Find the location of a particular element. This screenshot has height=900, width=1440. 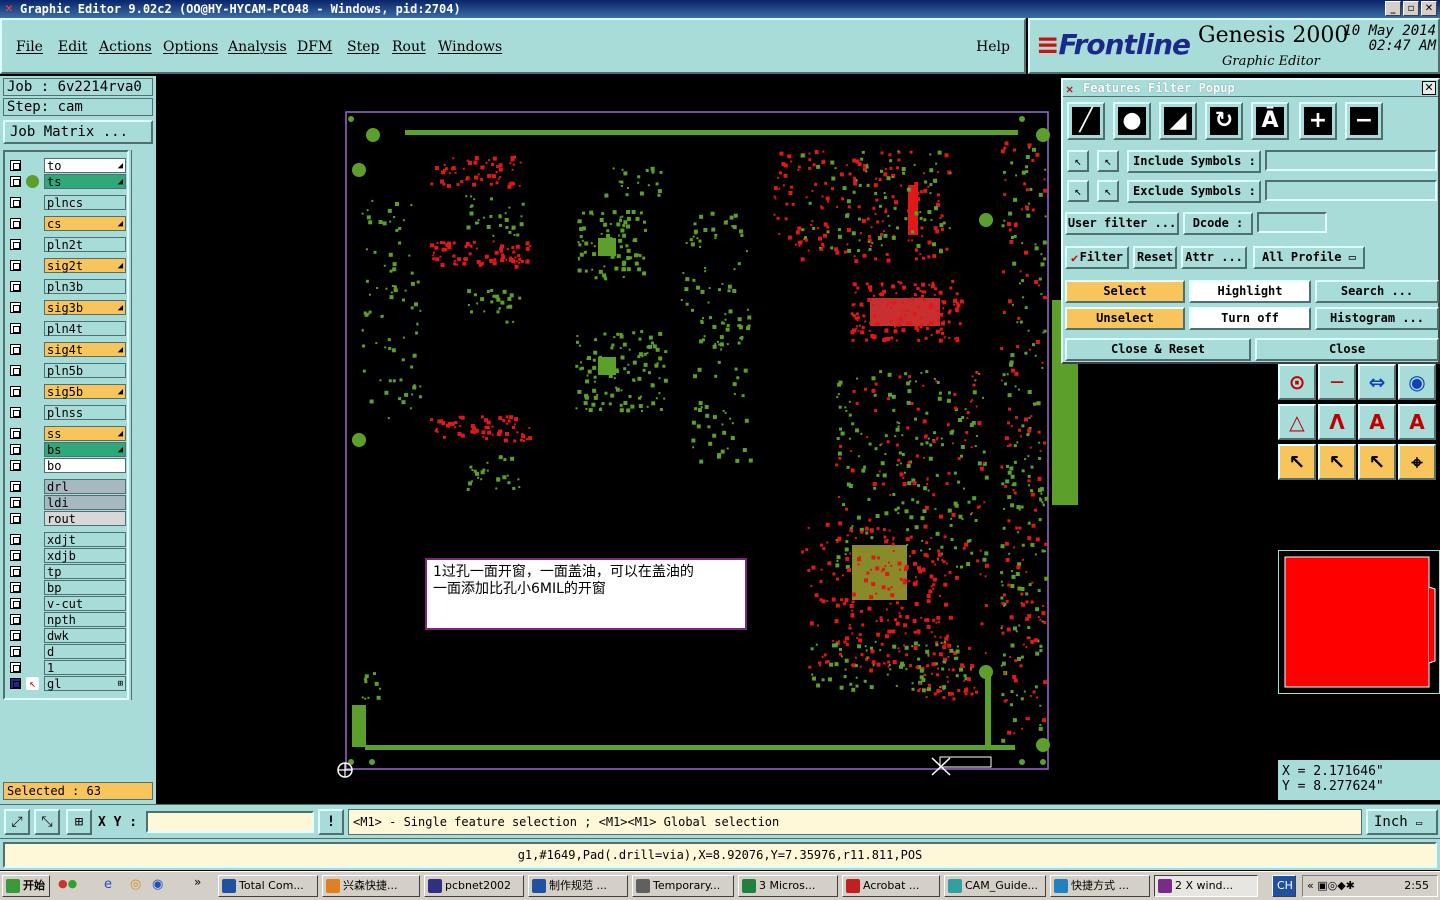

include-symbols-input is located at coordinates (1351, 160).